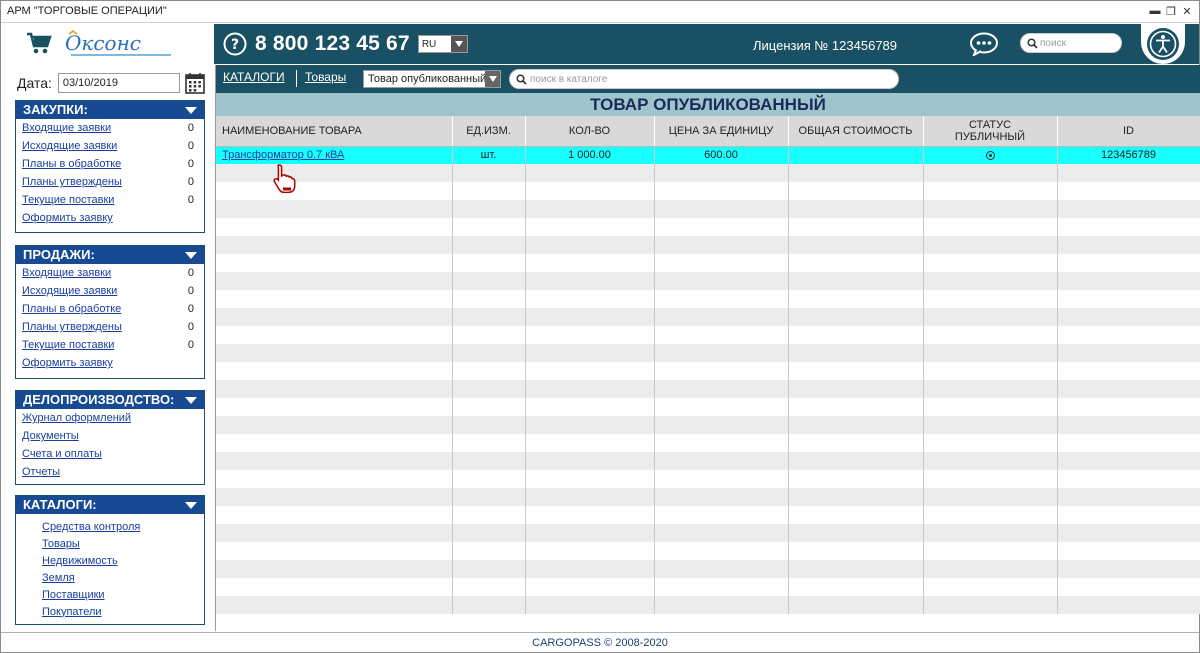 The width and height of the screenshot is (1200, 653). I want to click on sales-header: ПРОДАЖИ:, so click(110, 255).